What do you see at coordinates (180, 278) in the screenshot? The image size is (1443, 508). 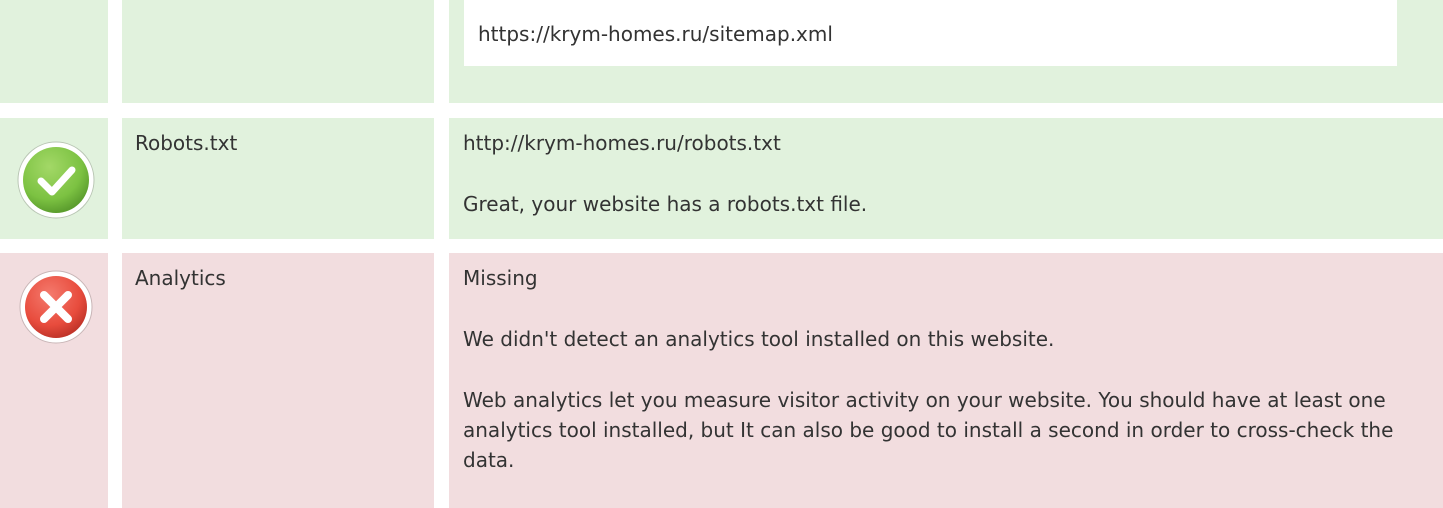 I see `analytics-label: Analytics` at bounding box center [180, 278].